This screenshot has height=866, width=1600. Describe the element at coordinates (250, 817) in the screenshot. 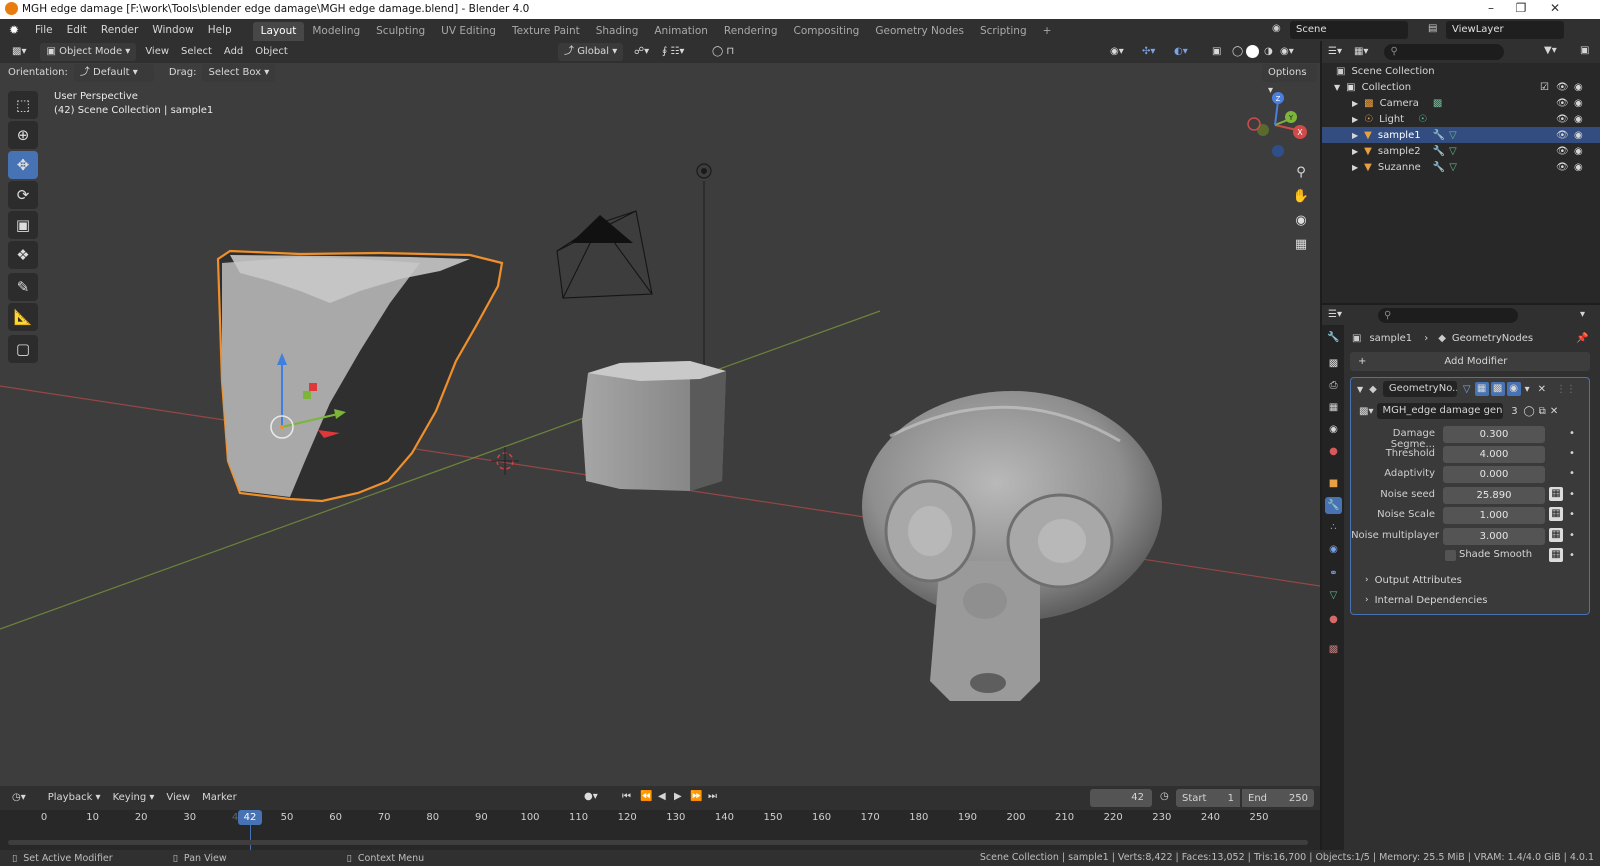

I see `playhead-frame-badge: 42` at that location.